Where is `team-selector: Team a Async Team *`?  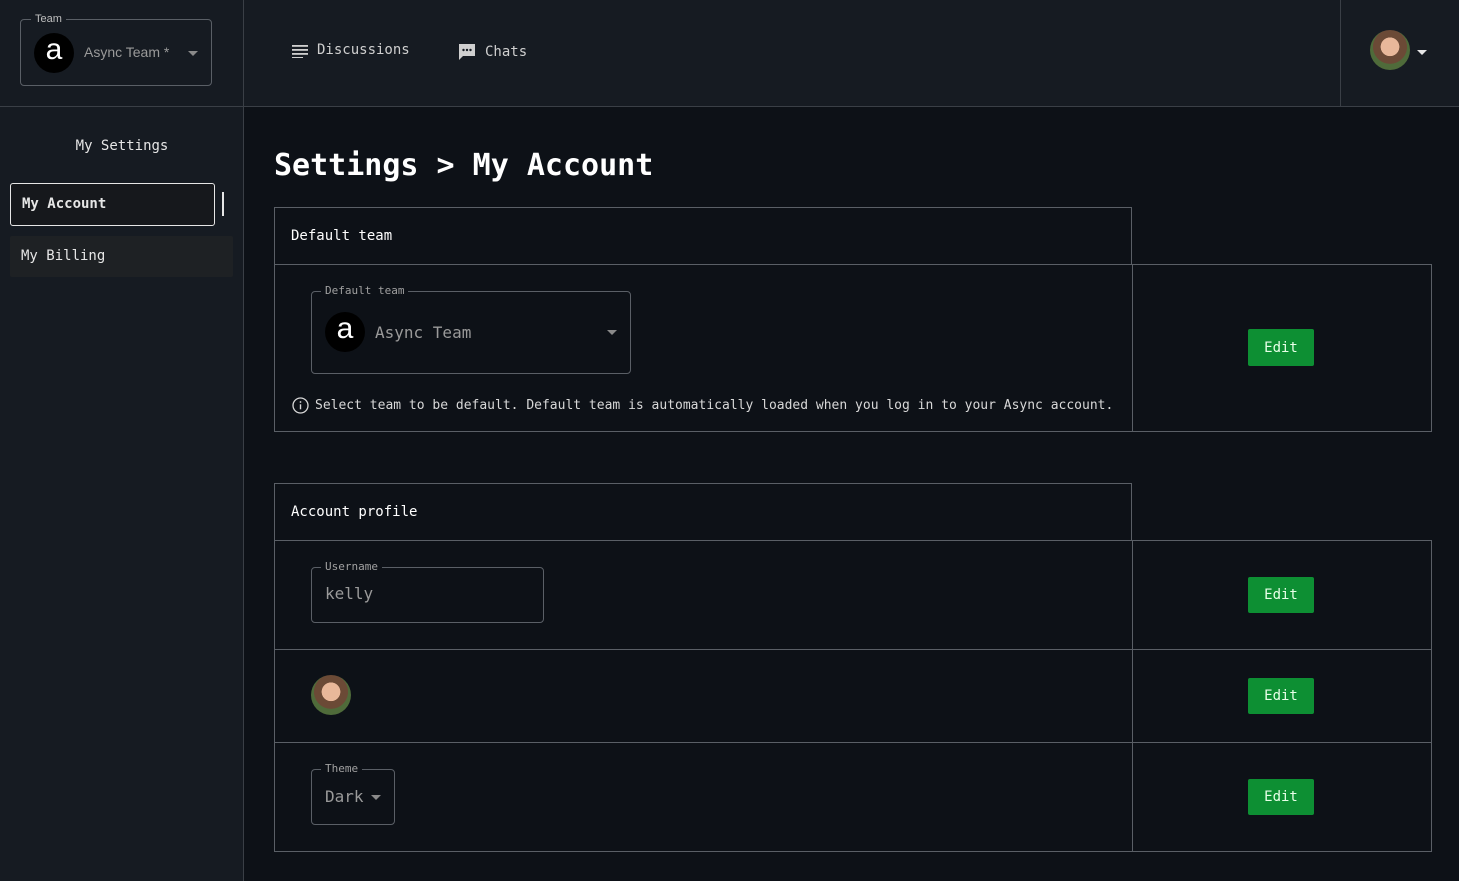
team-selector: Team a Async Team * is located at coordinates (116, 49).